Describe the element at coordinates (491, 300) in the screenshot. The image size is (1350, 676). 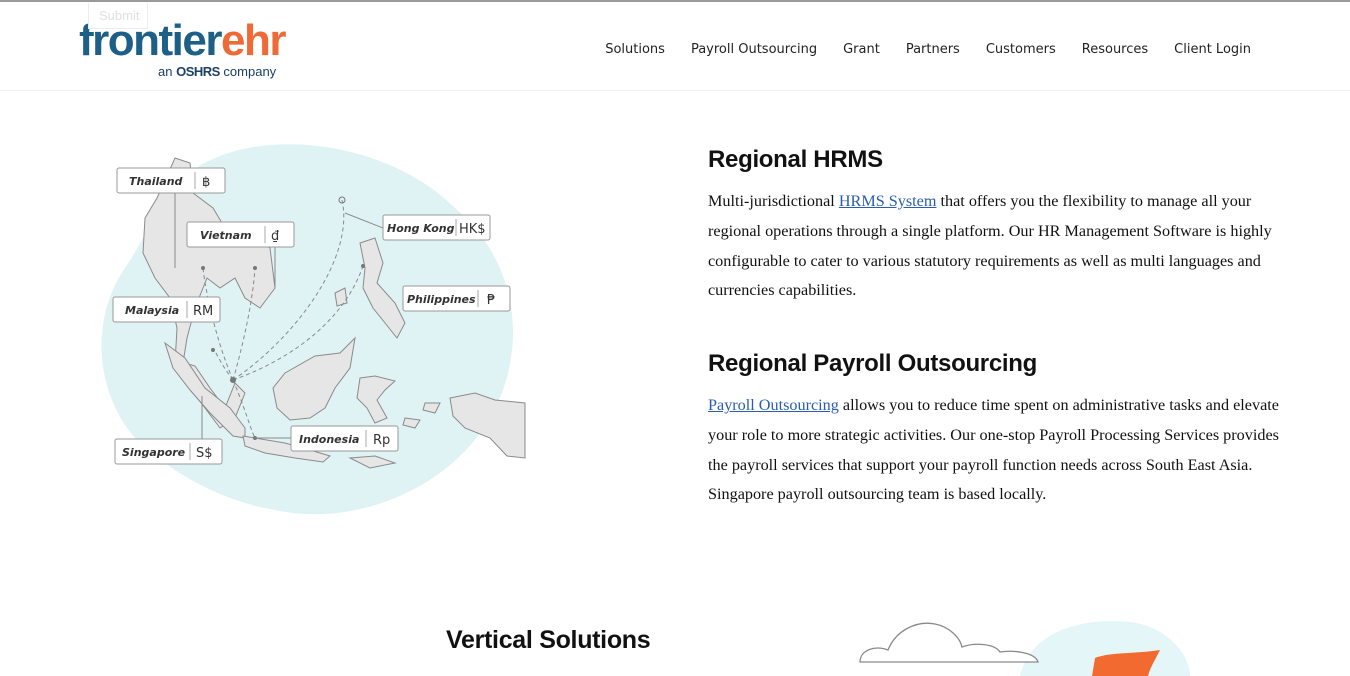
I see `tag-philippines-currency: ₱` at that location.